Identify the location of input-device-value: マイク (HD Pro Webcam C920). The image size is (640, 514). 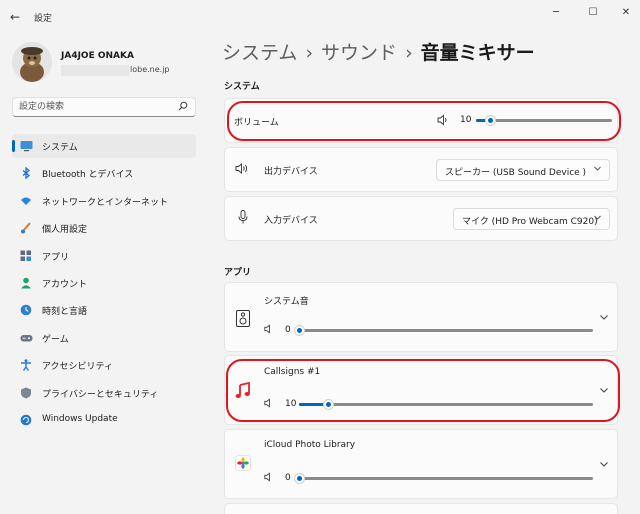
(530, 222).